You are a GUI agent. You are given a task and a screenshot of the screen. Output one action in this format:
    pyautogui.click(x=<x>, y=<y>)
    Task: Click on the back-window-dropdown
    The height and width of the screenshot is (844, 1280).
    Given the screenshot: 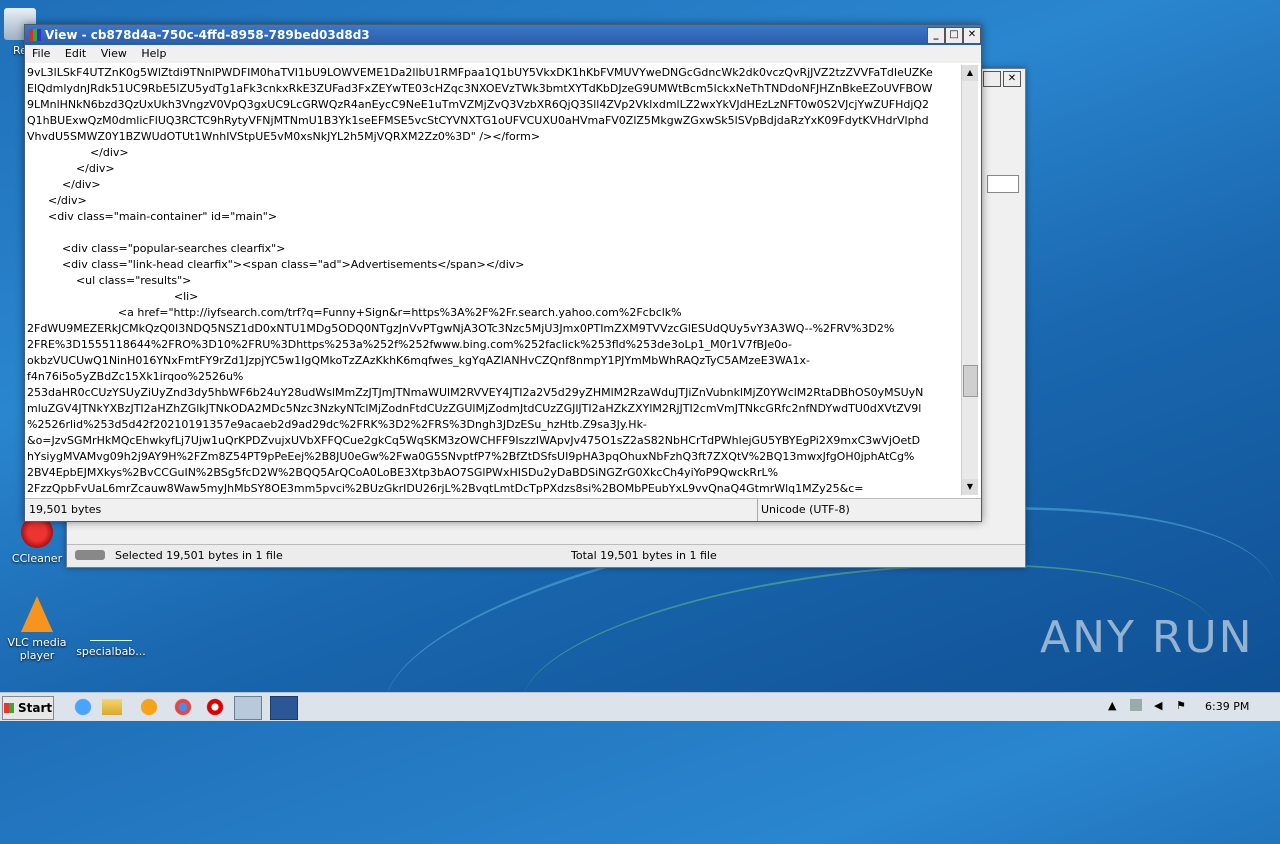 What is the action you would take?
    pyautogui.click(x=1003, y=184)
    